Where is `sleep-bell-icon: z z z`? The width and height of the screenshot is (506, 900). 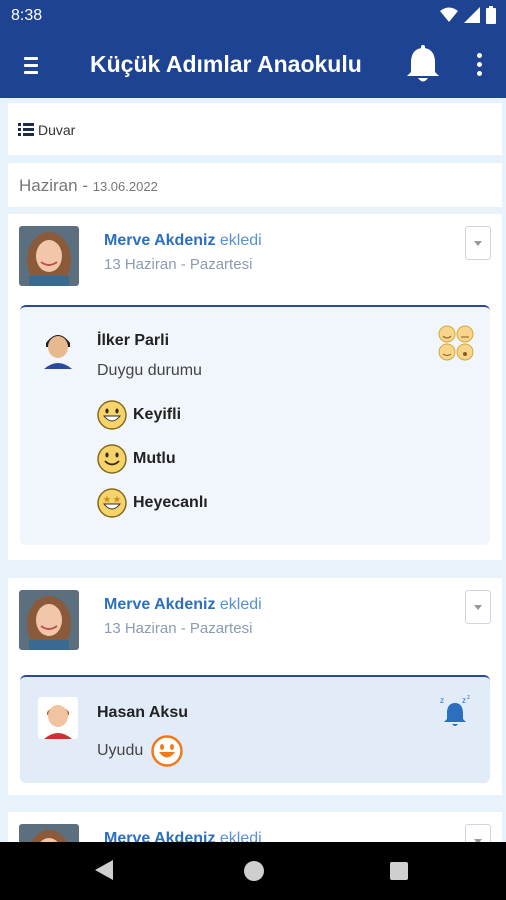
sleep-bell-icon: z z z is located at coordinates (455, 710).